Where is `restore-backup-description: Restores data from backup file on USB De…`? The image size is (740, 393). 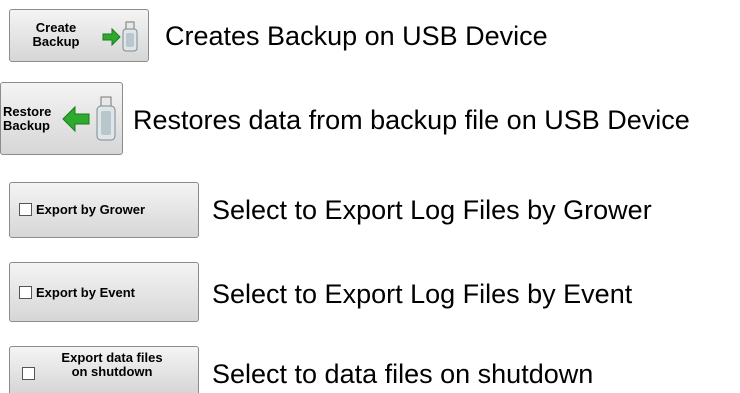
restore-backup-description: Restores data from backup file on USB De… is located at coordinates (411, 120).